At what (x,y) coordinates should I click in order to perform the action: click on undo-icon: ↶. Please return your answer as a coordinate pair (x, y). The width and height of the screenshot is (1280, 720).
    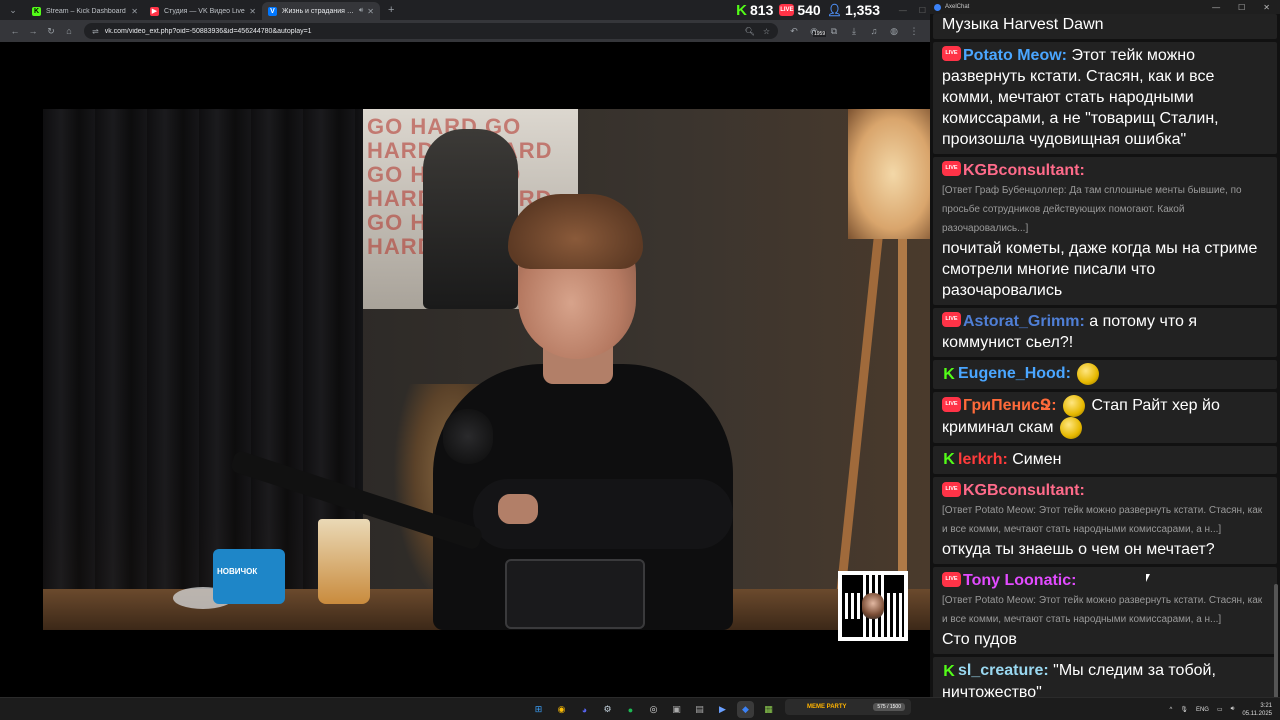
    Looking at the image, I should click on (794, 31).